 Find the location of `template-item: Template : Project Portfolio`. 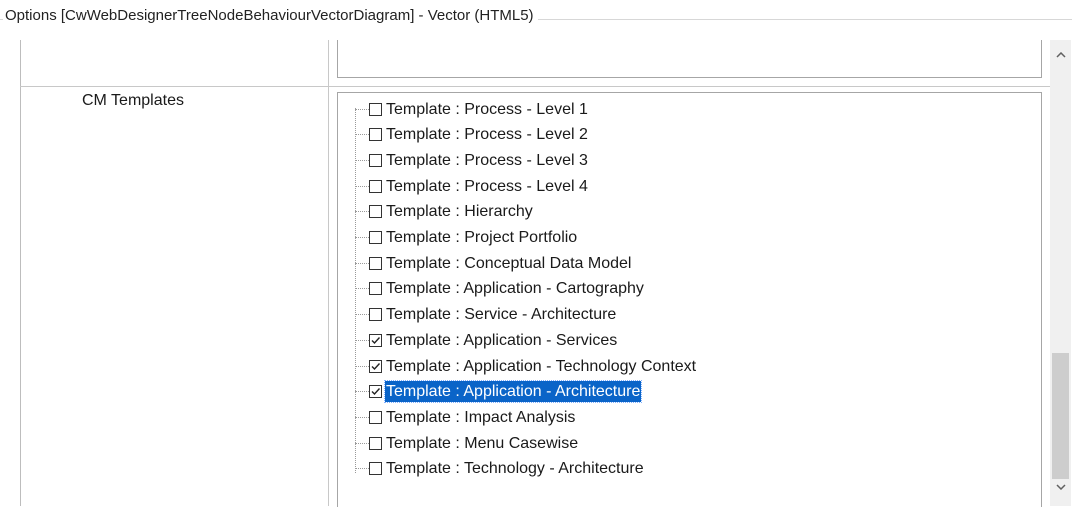

template-item: Template : Project Portfolio is located at coordinates (466, 238).